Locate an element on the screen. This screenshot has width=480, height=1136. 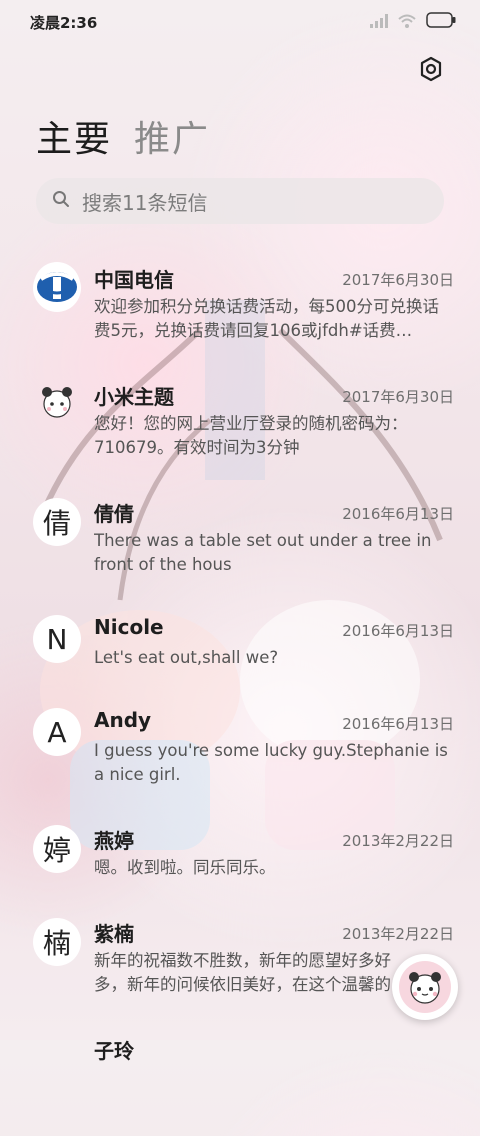
panda-fab-icon is located at coordinates (425, 987).